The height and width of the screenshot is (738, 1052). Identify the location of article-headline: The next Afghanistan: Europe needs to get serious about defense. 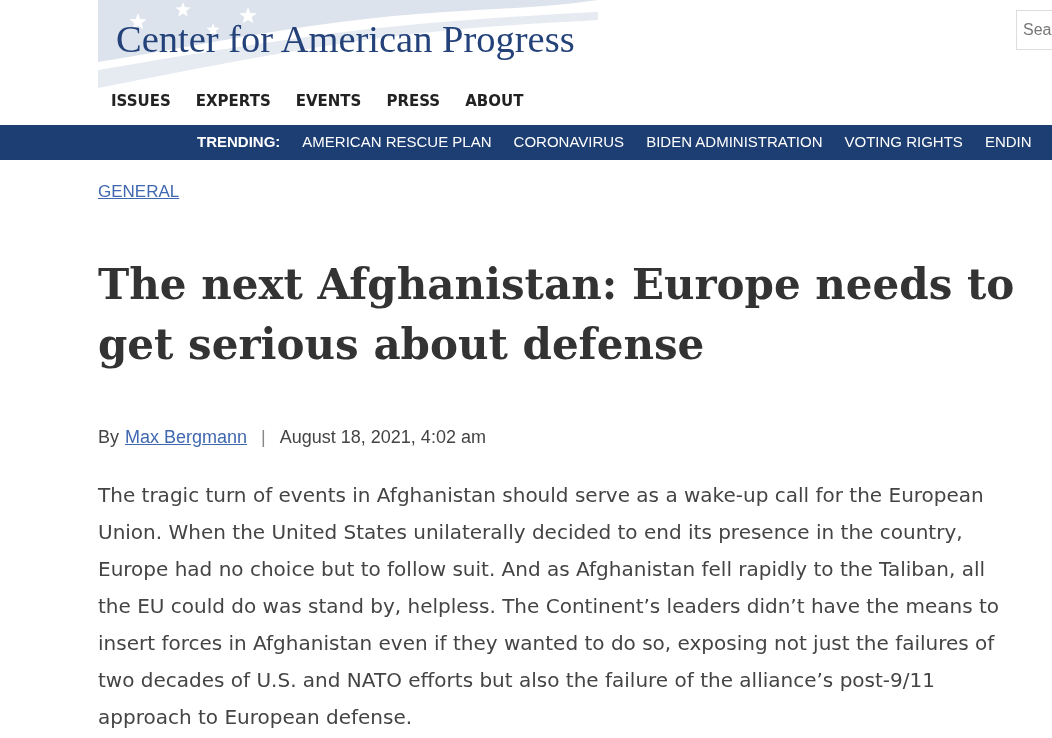
(557, 315).